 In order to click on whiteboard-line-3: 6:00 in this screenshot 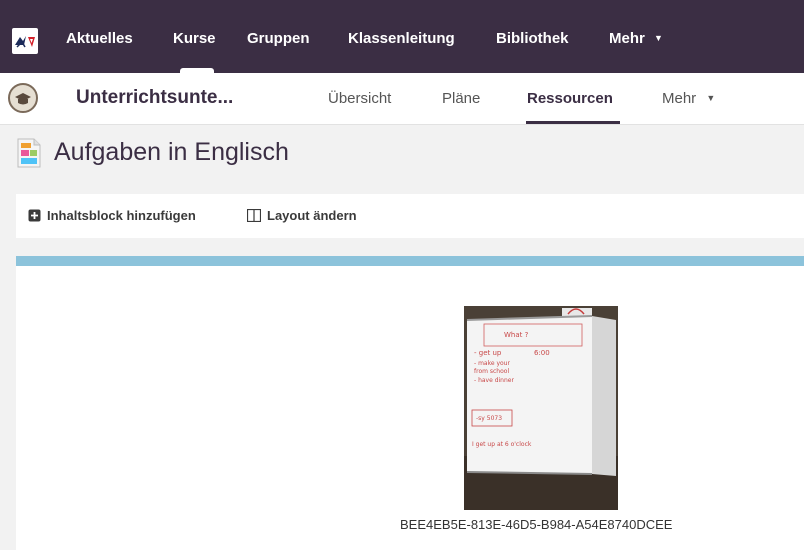, I will do `click(542, 353)`.